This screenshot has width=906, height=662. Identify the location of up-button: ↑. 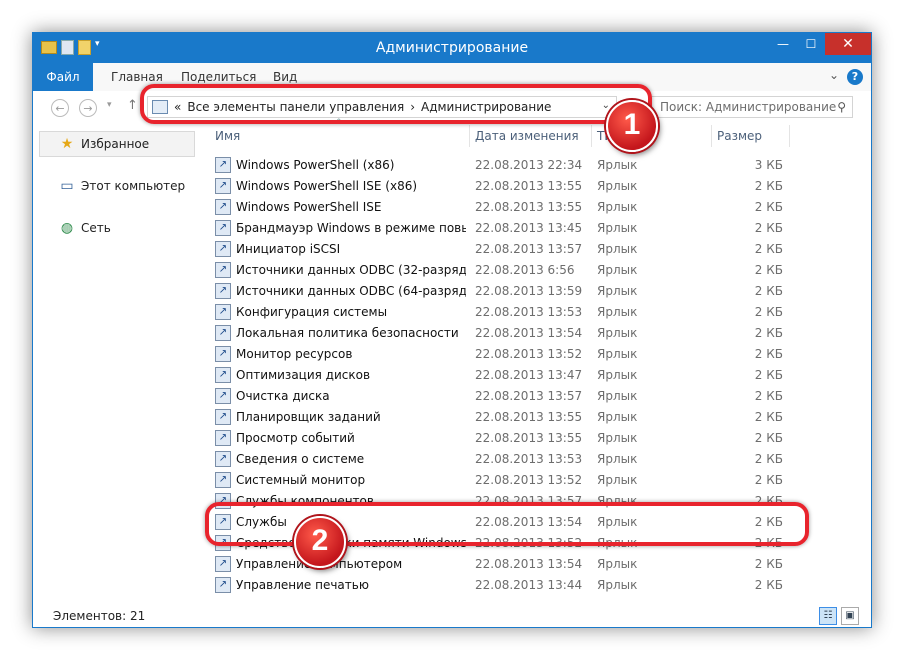
(132, 105).